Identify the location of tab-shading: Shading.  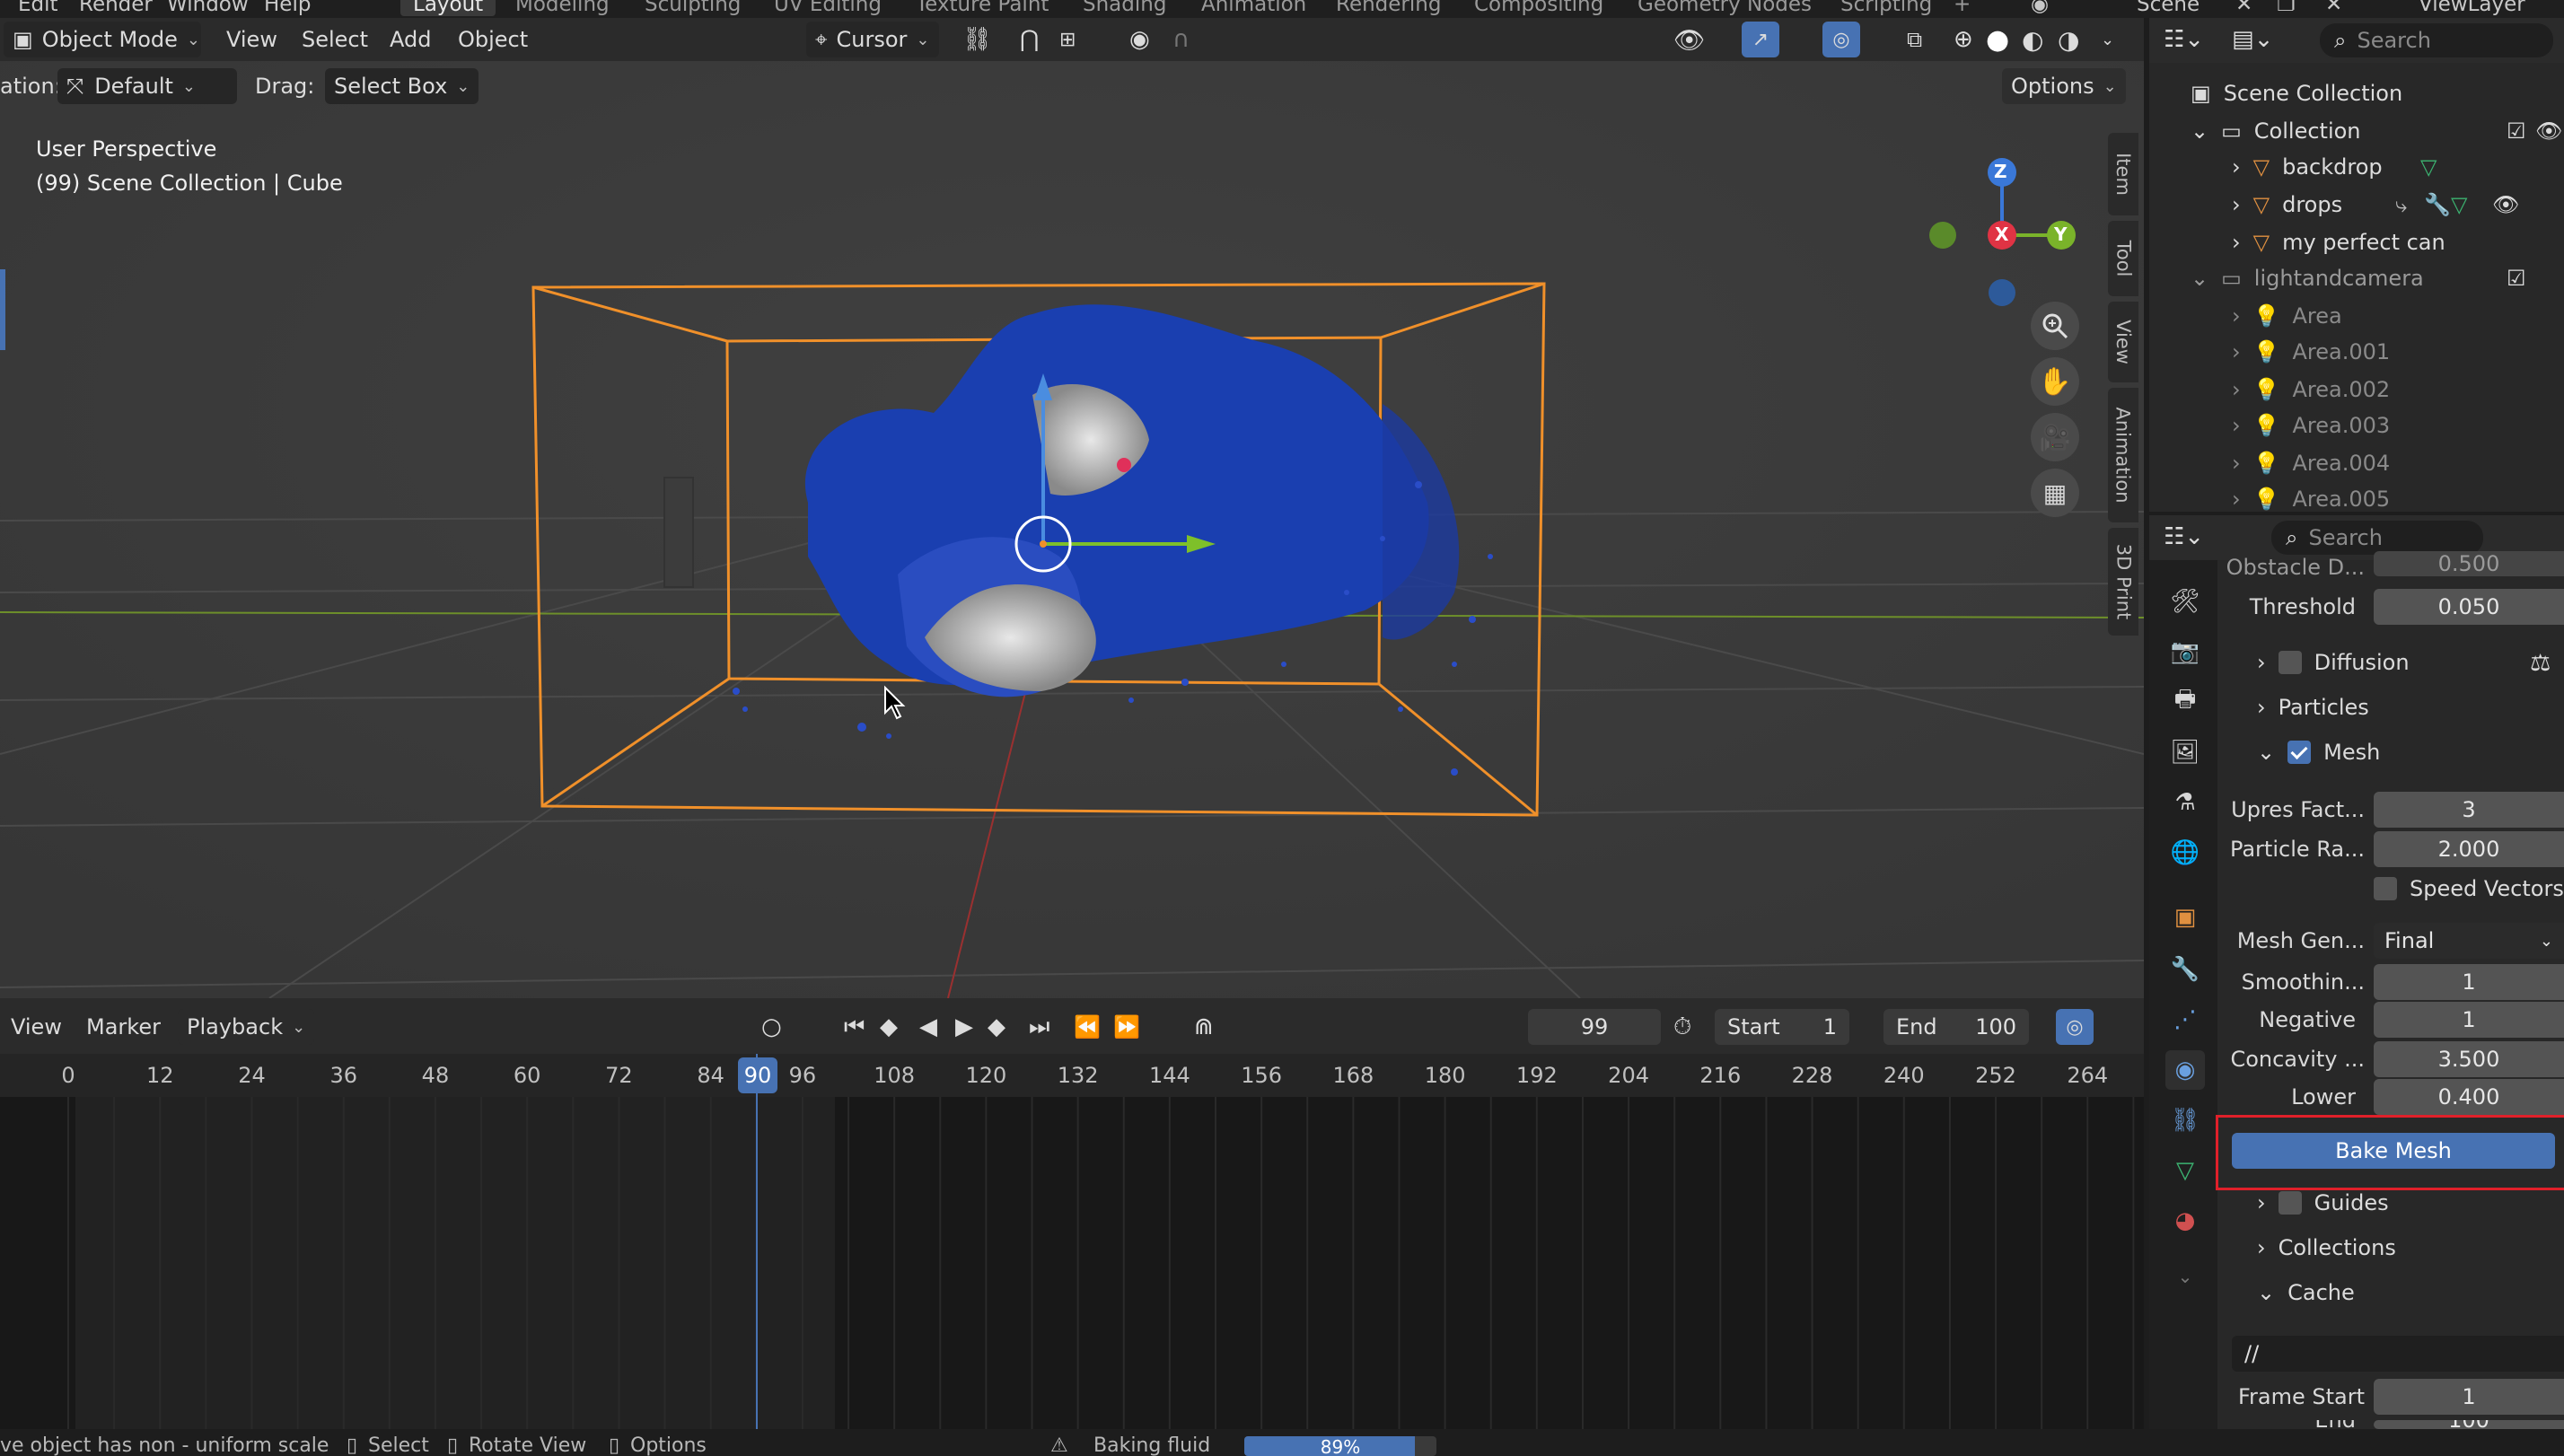
(1124, 8).